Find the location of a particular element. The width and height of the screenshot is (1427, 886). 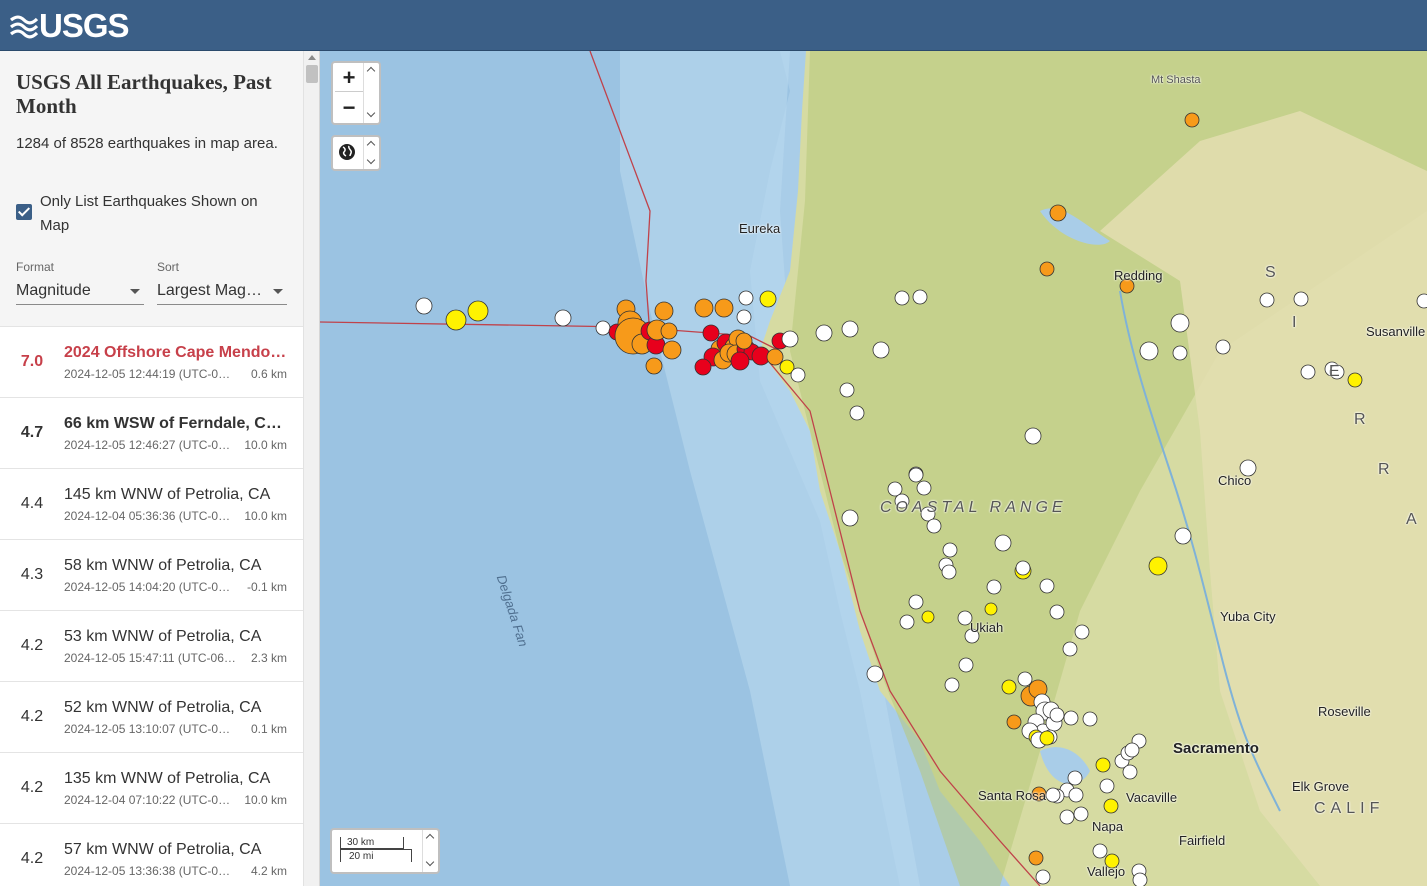

usgs-logo: USGS is located at coordinates (70, 26).